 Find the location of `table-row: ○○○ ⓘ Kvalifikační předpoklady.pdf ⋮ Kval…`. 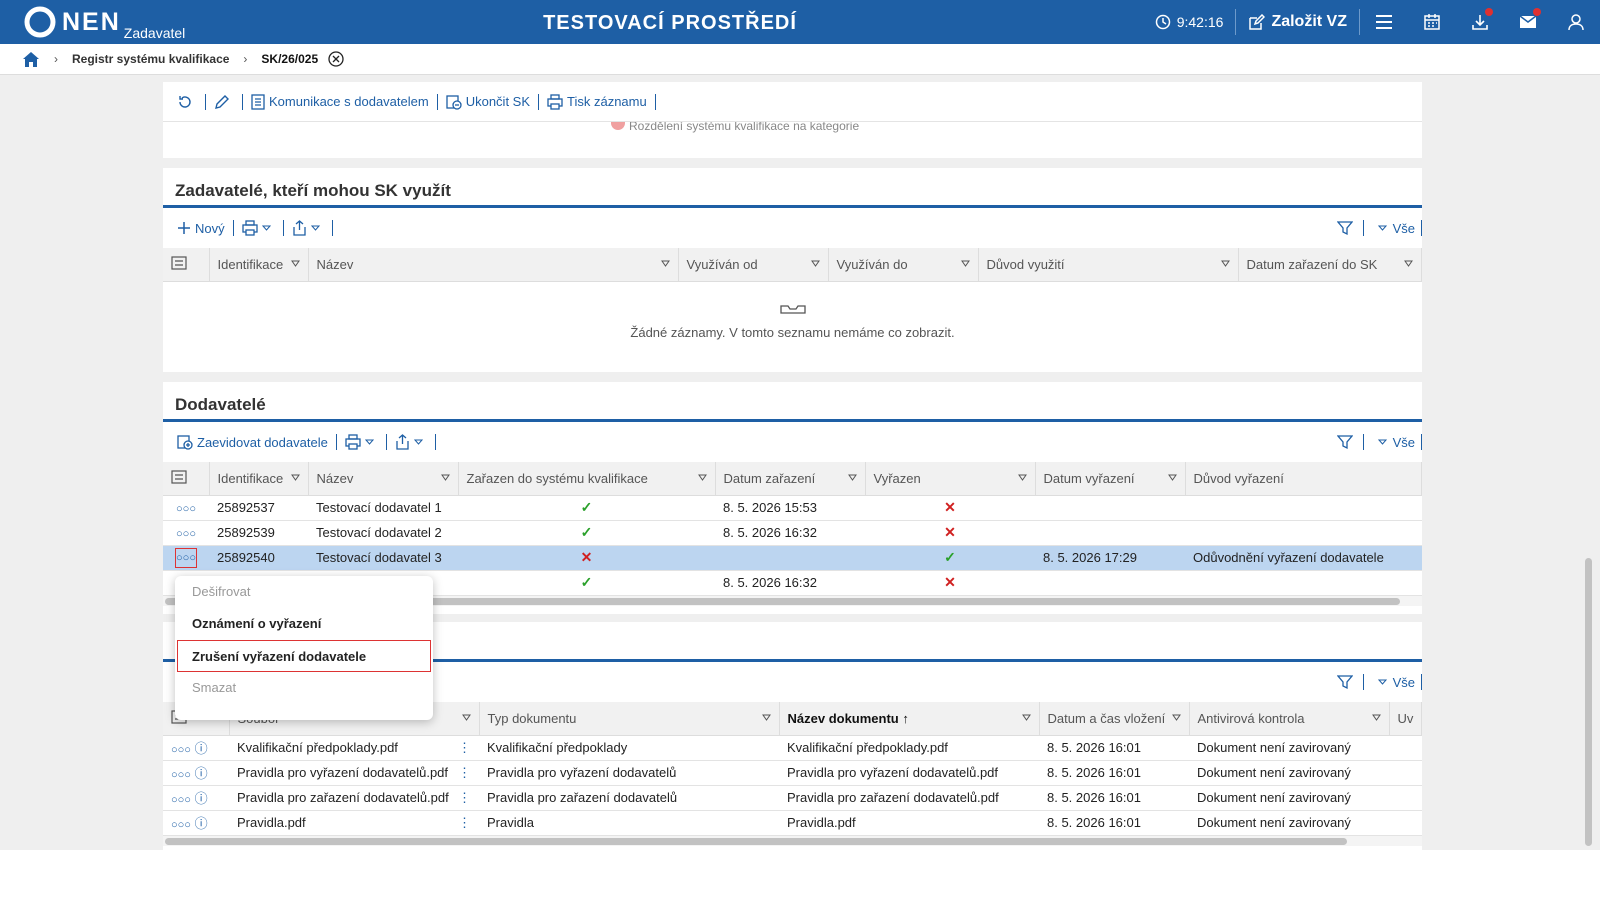

table-row: ○○○ ⓘ Kvalifikační předpoklady.pdf ⋮ Kval… is located at coordinates (792, 748).